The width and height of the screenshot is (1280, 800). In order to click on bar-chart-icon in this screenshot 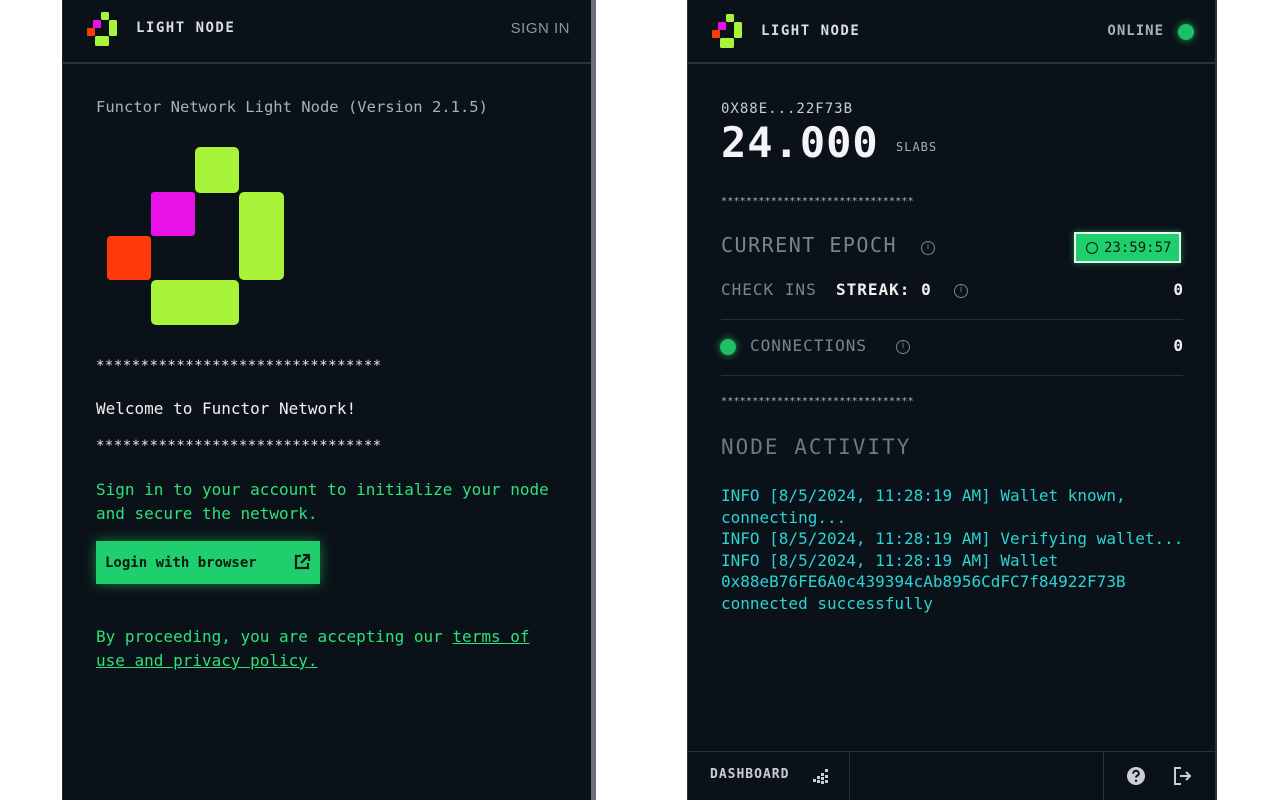, I will do `click(820, 776)`.